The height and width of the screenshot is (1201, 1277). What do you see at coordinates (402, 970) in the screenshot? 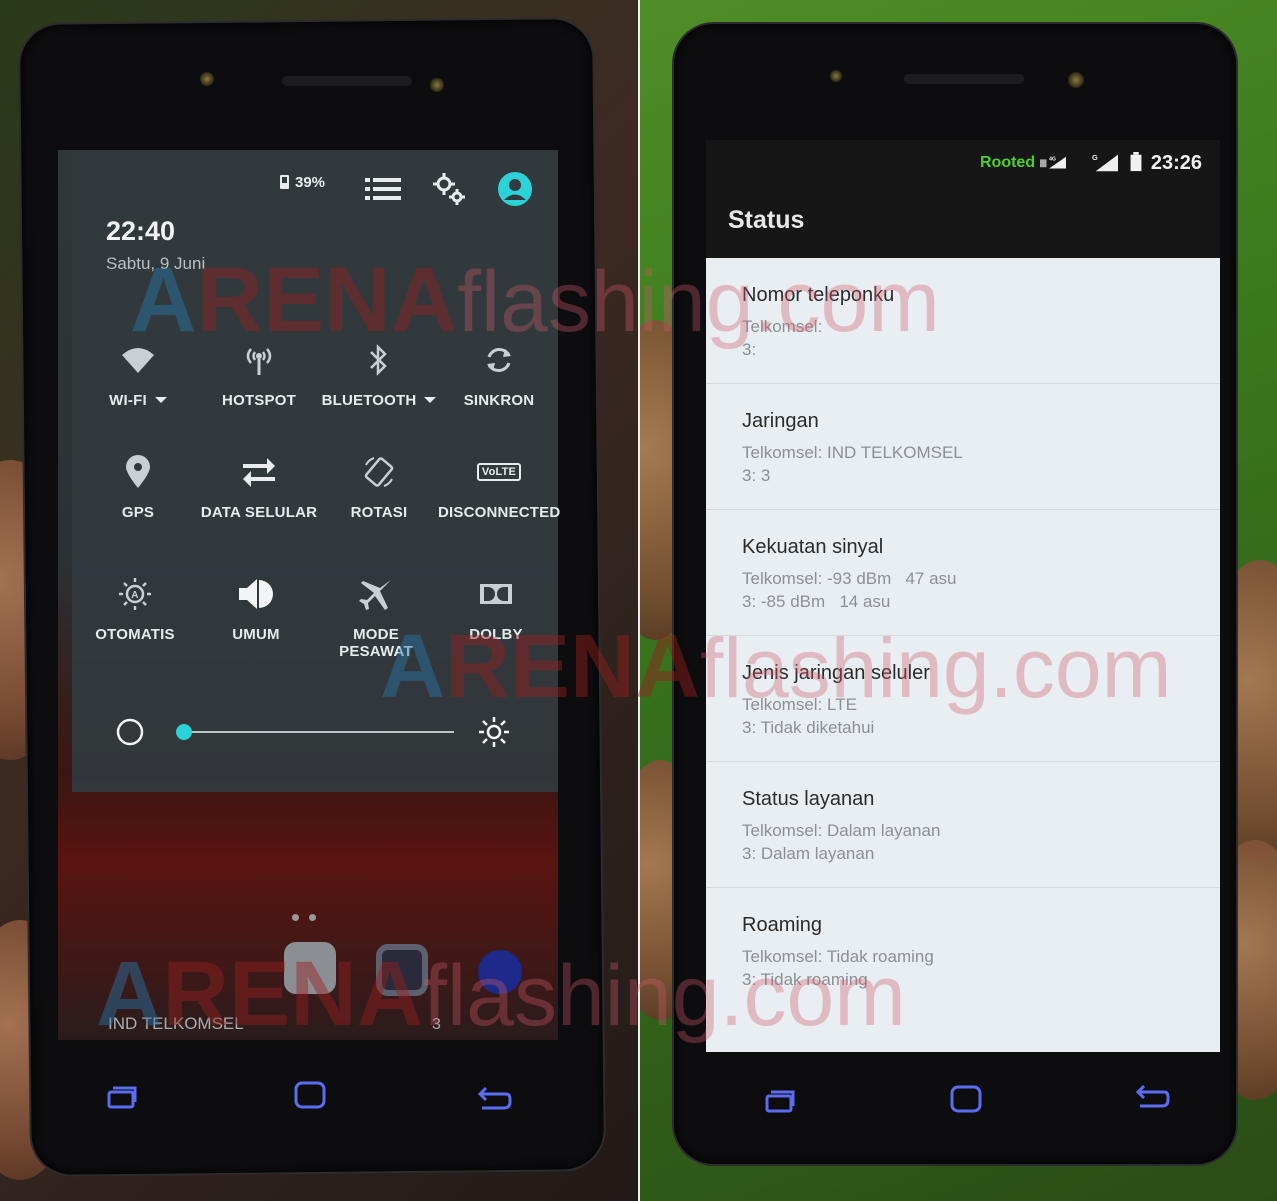
I see `camera-app-icon` at bounding box center [402, 970].